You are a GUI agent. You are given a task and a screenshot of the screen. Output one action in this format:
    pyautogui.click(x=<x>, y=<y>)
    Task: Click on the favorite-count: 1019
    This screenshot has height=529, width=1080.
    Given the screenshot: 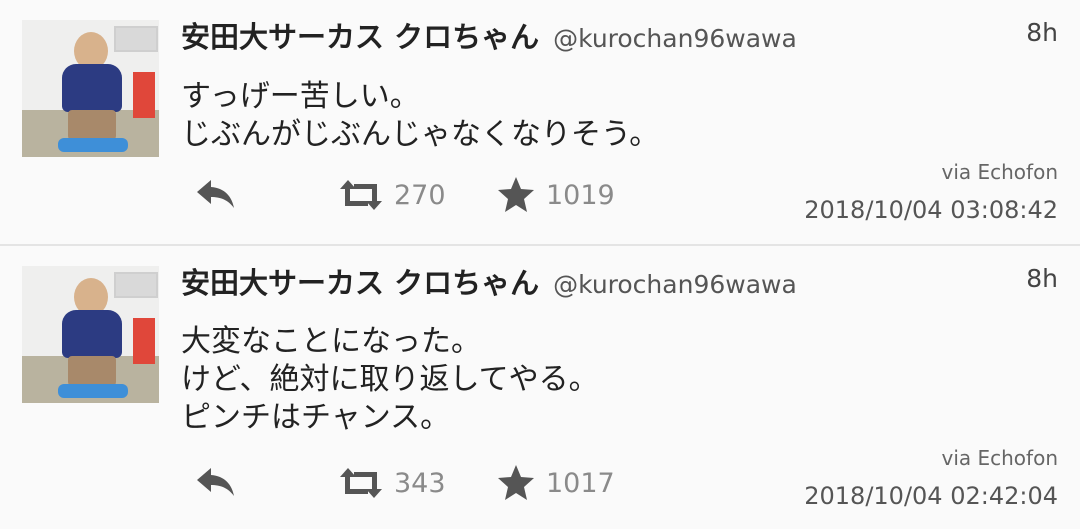 What is the action you would take?
    pyautogui.click(x=580, y=195)
    